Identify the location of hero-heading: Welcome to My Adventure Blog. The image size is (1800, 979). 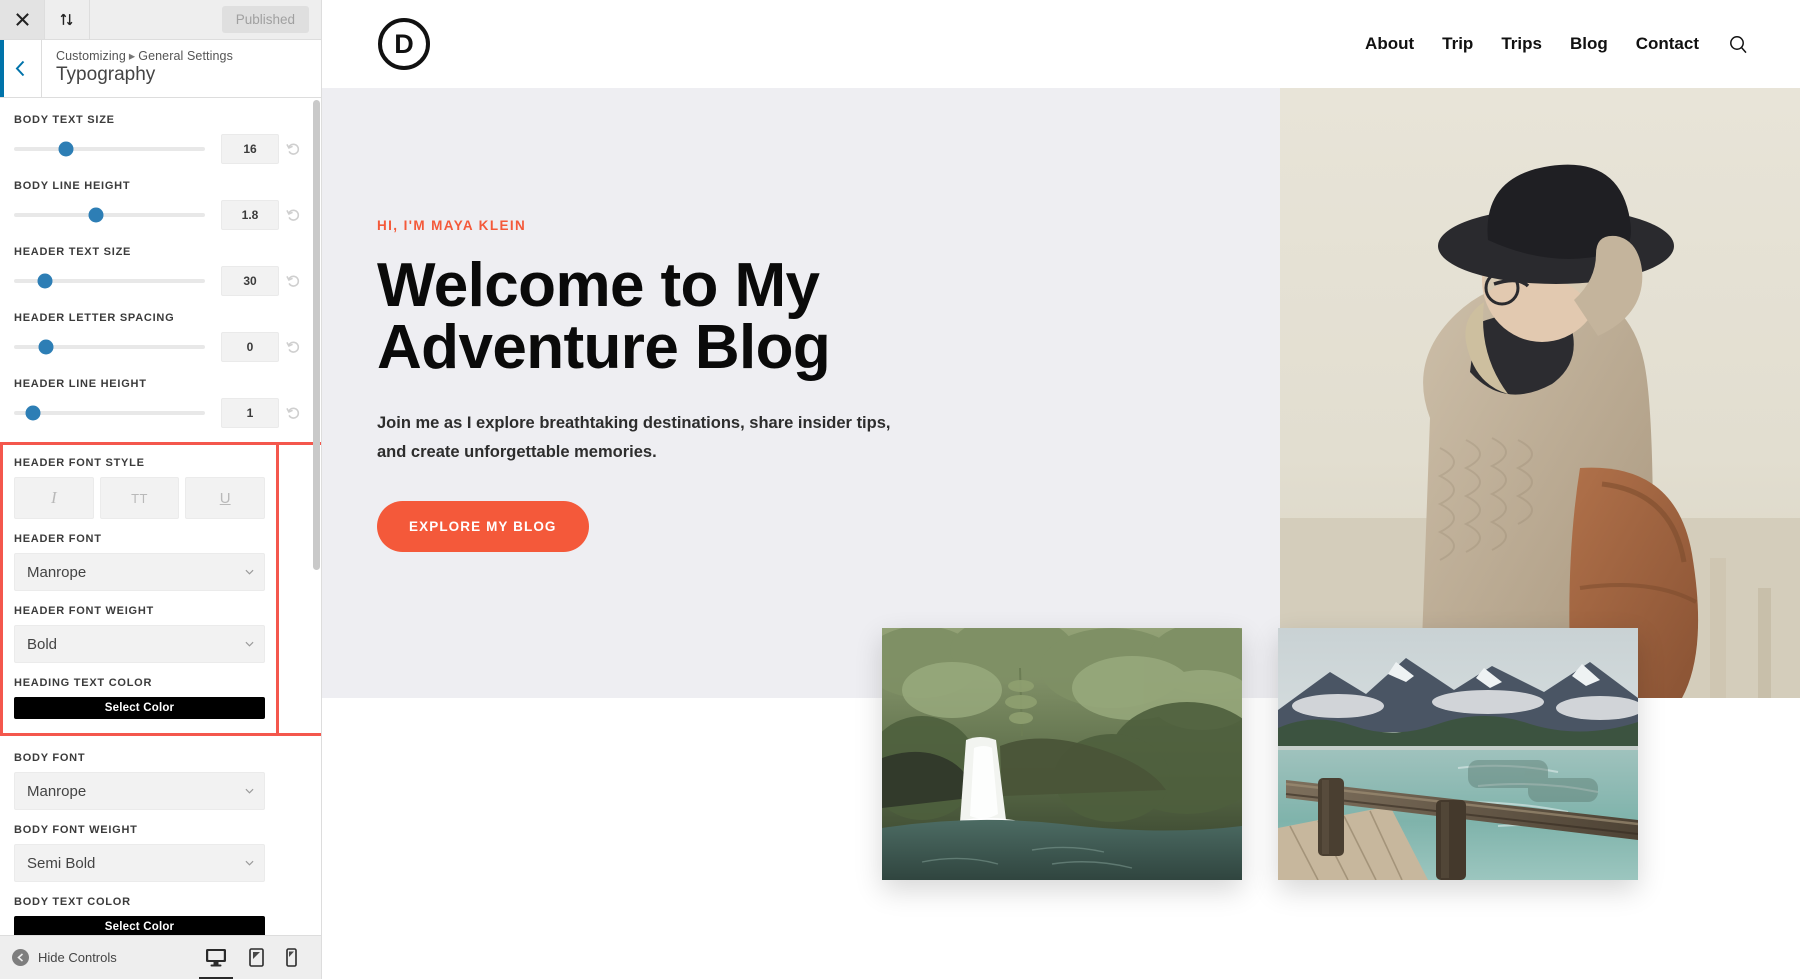
(604, 316).